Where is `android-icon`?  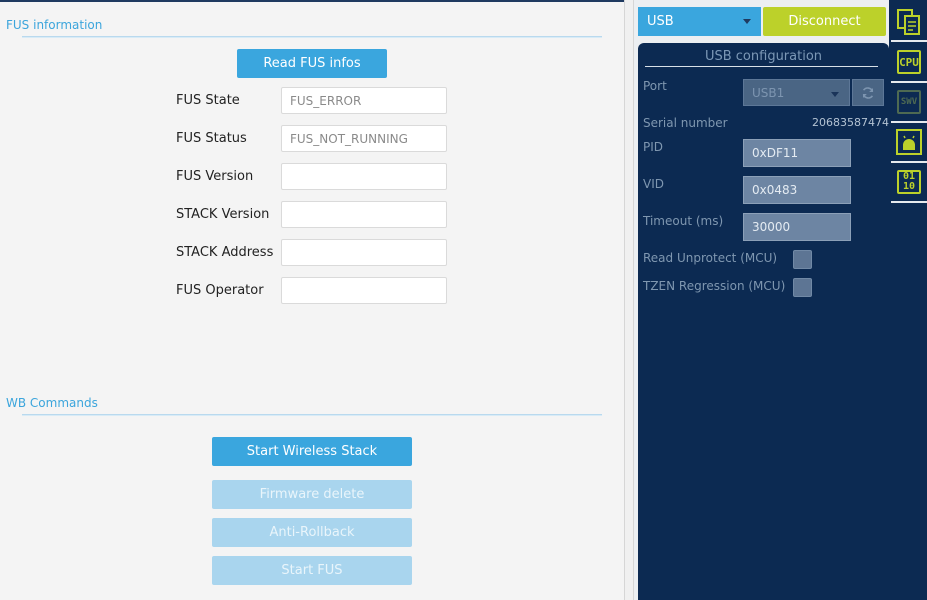 android-icon is located at coordinates (909, 142).